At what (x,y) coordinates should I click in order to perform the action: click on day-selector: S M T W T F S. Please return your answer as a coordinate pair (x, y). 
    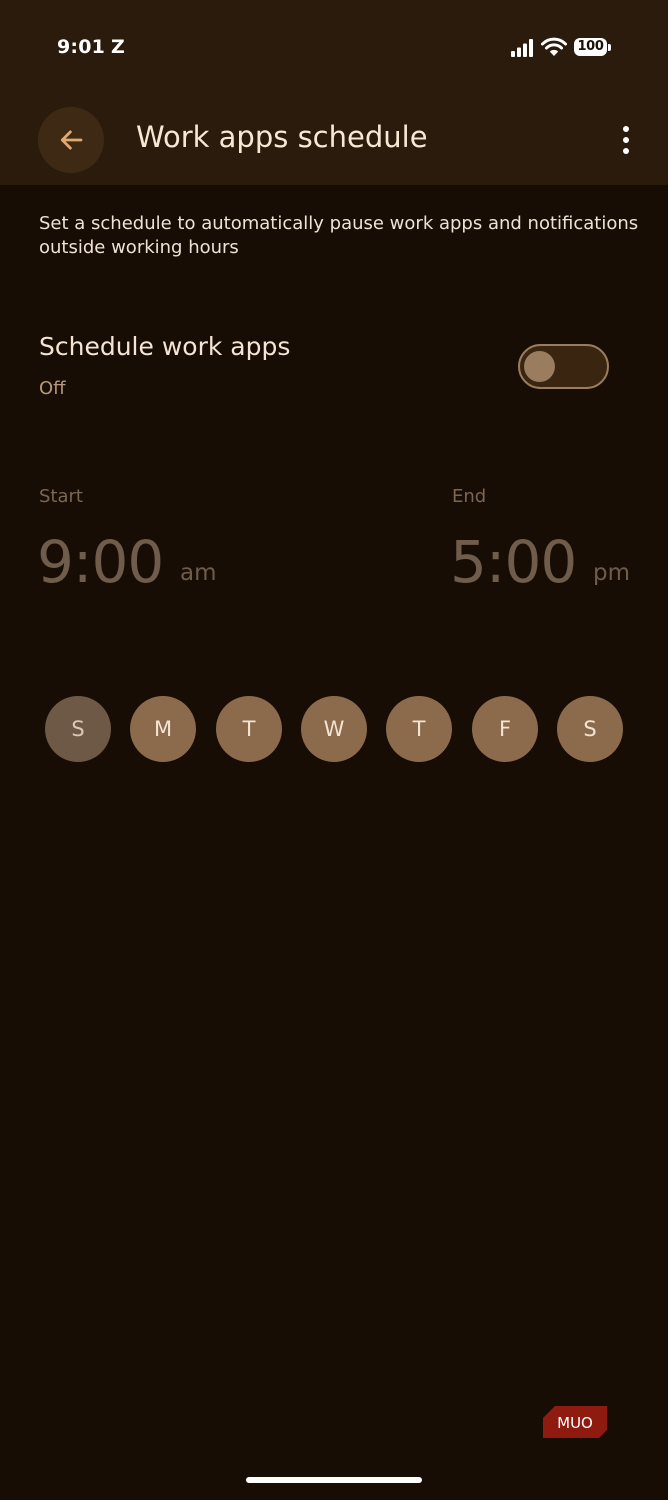
    Looking at the image, I should click on (334, 729).